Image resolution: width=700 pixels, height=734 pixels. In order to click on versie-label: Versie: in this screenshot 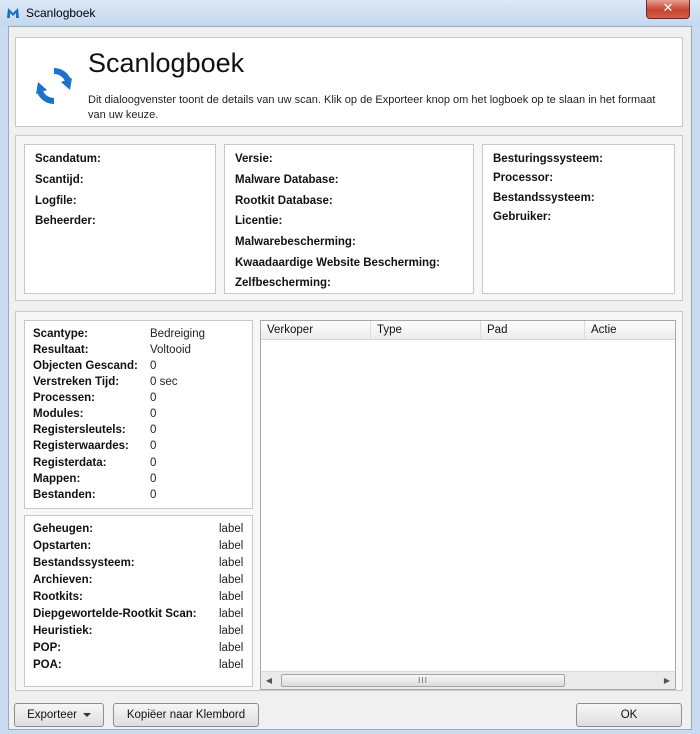, I will do `click(254, 159)`.